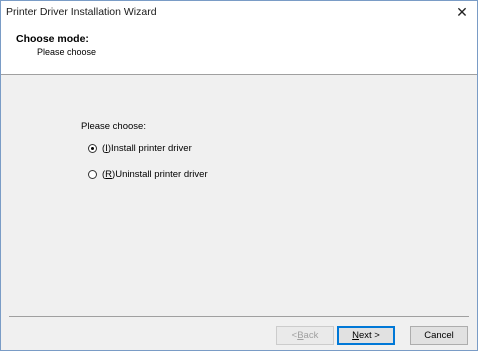  Describe the element at coordinates (305, 335) in the screenshot. I see `back-button: < Back` at that location.